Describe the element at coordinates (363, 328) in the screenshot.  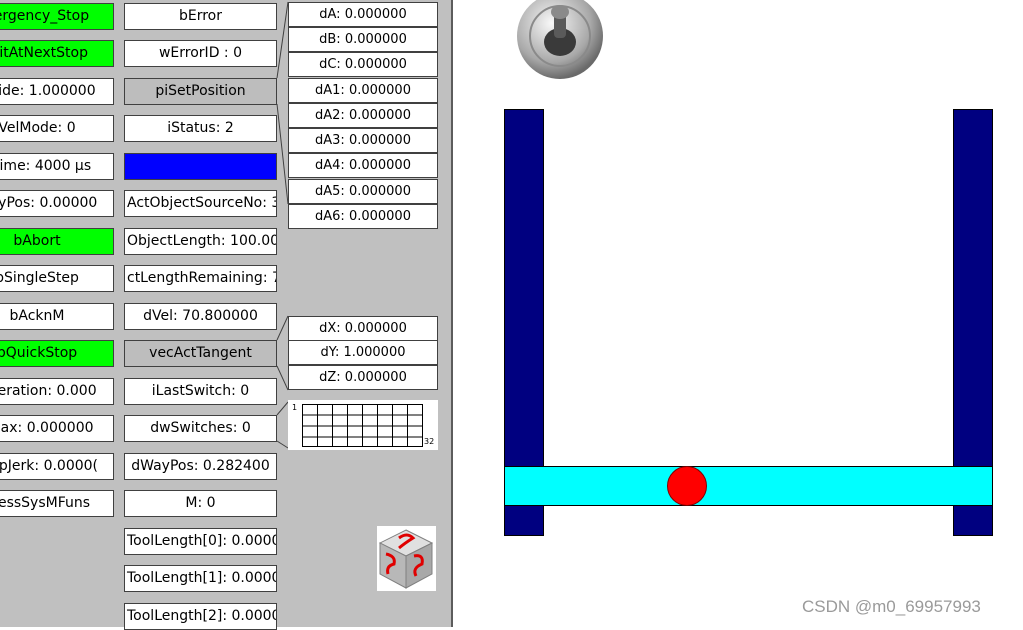
I see `tangent-value-x: dX: 0.000000` at that location.